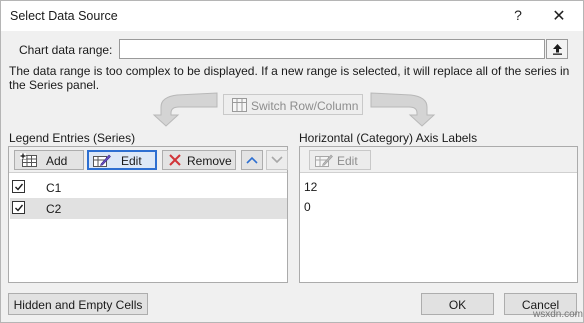  I want to click on move-down-button, so click(277, 160).